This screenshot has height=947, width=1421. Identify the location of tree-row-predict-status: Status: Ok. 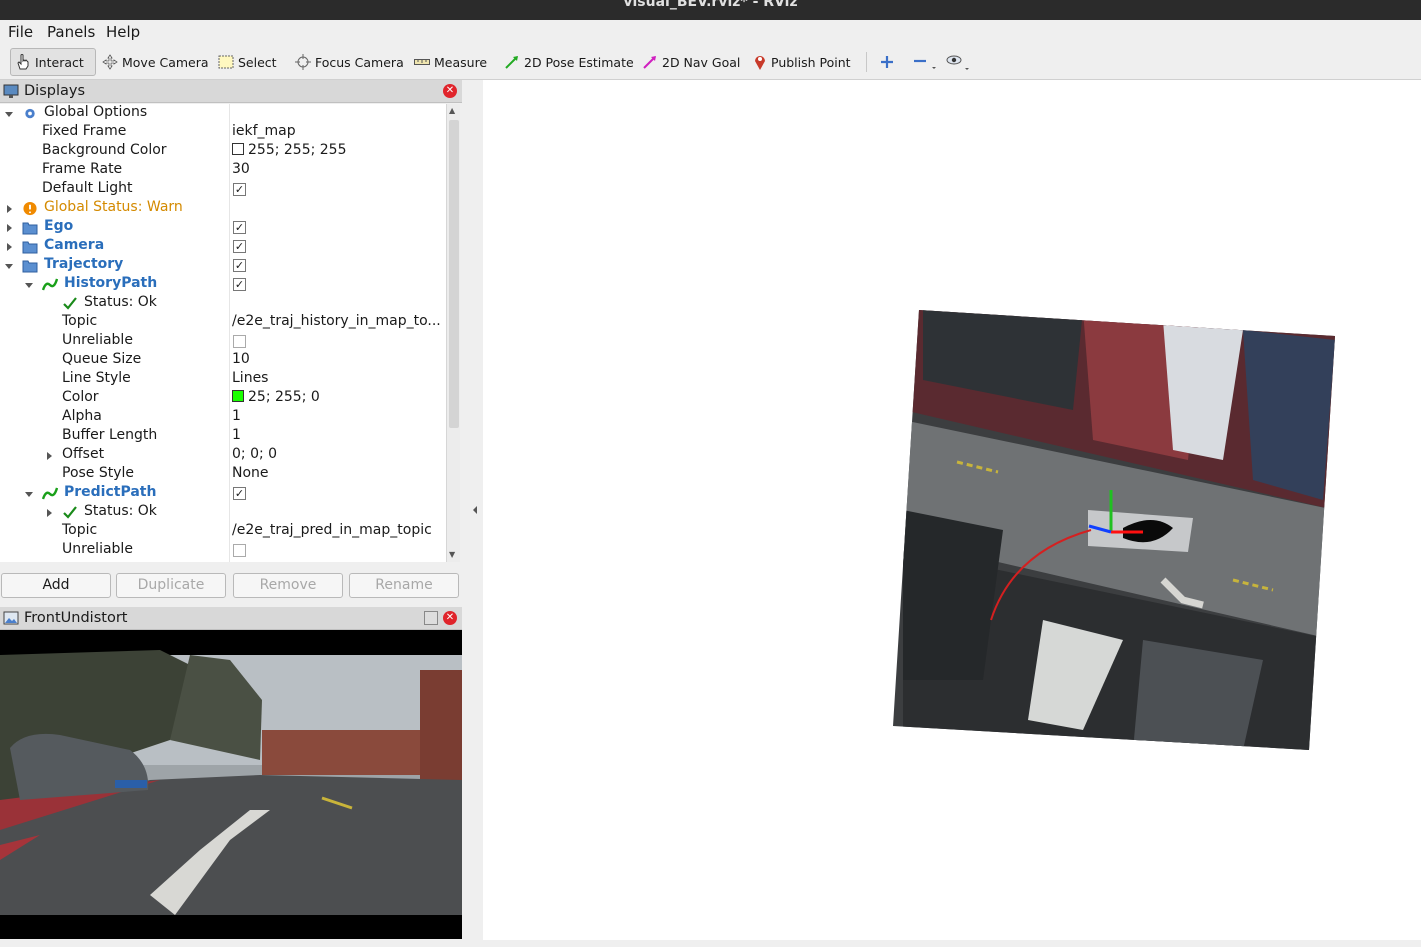
(223, 512).